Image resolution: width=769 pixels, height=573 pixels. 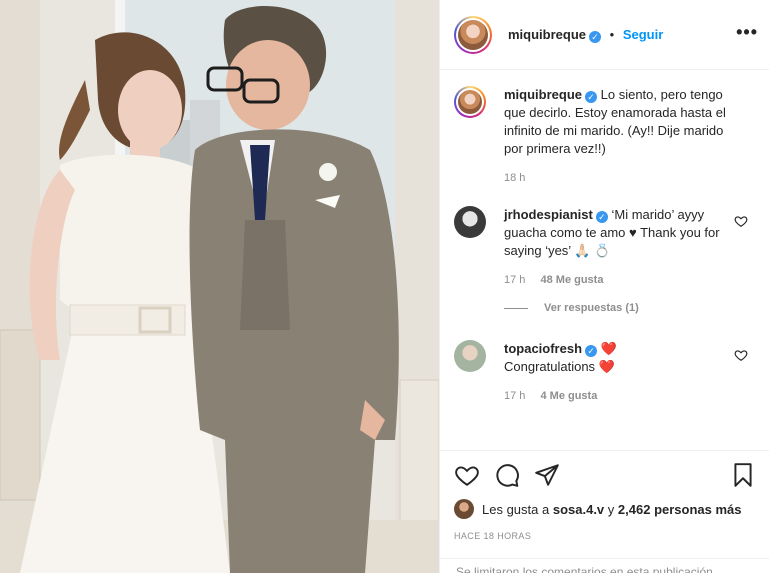 What do you see at coordinates (559, 366) in the screenshot?
I see `comment-text: Congratulations ❤️` at bounding box center [559, 366].